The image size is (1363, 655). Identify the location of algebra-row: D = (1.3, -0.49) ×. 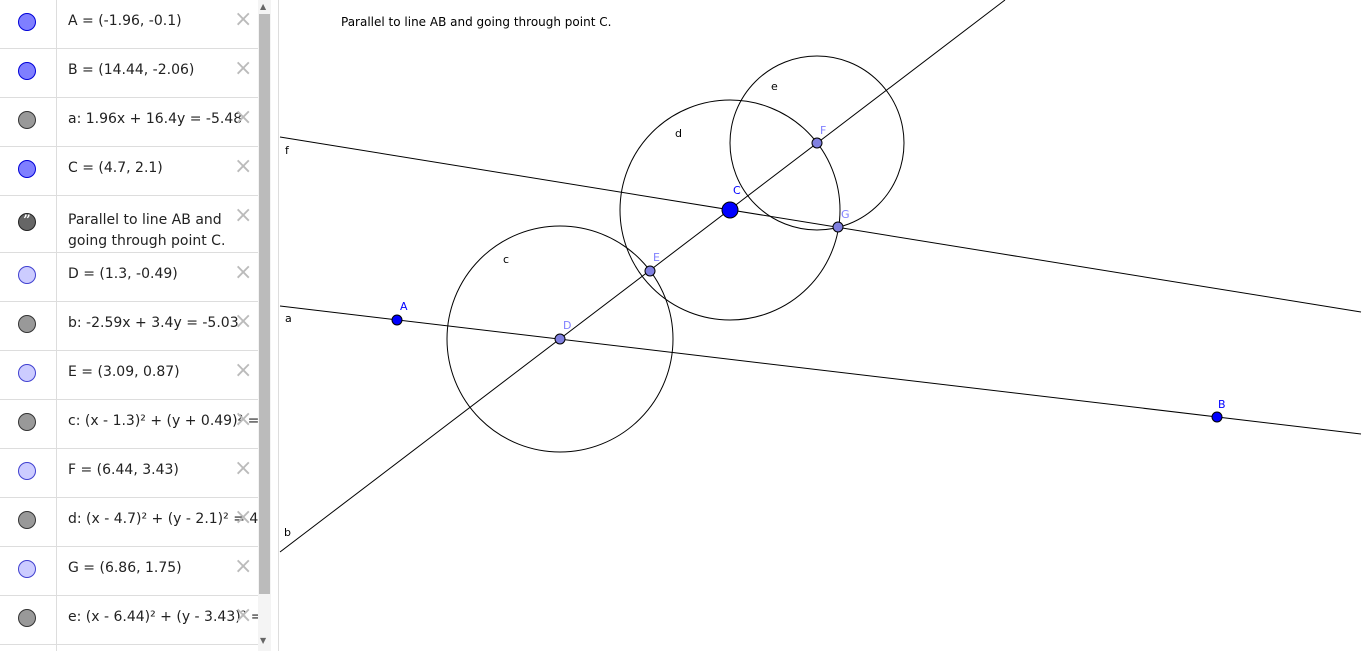
(129, 277).